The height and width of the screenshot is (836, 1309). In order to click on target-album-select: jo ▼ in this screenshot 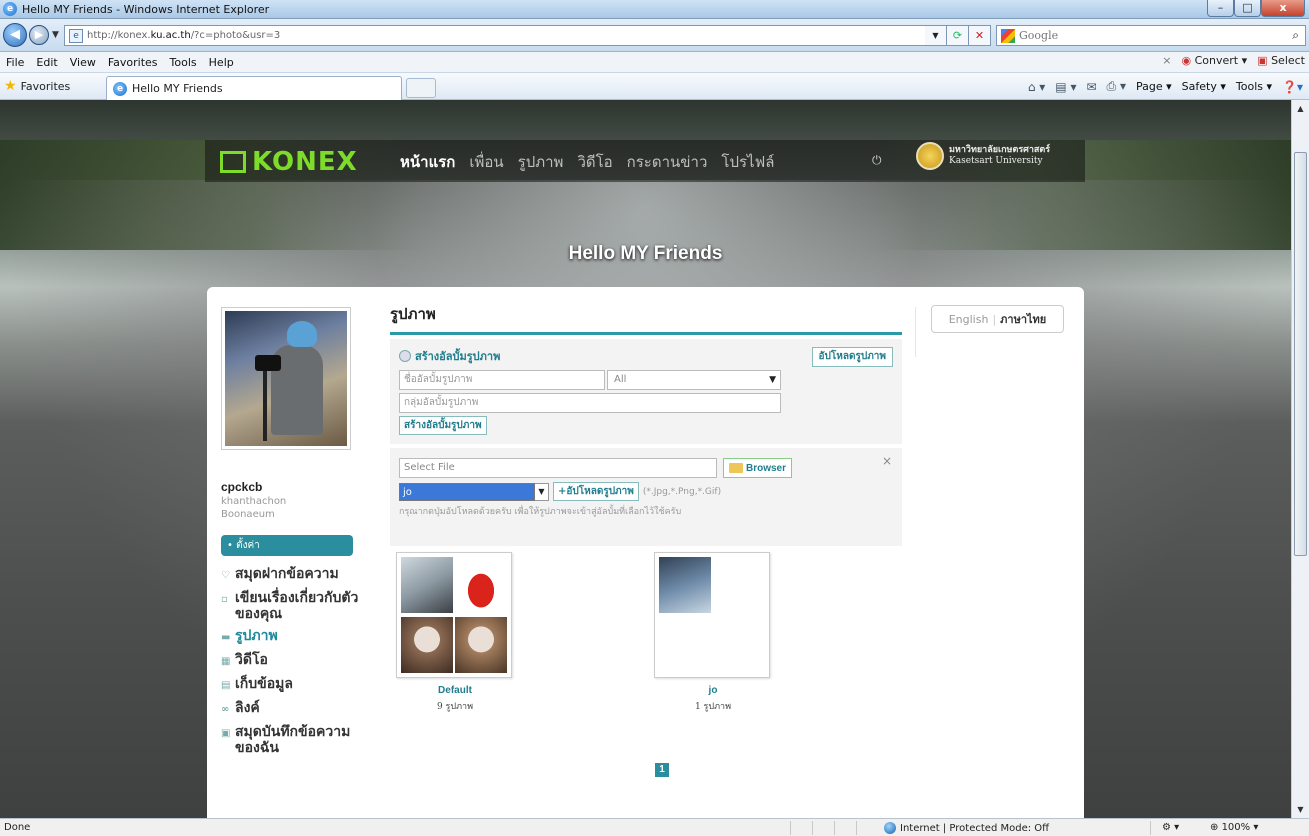, I will do `click(474, 491)`.